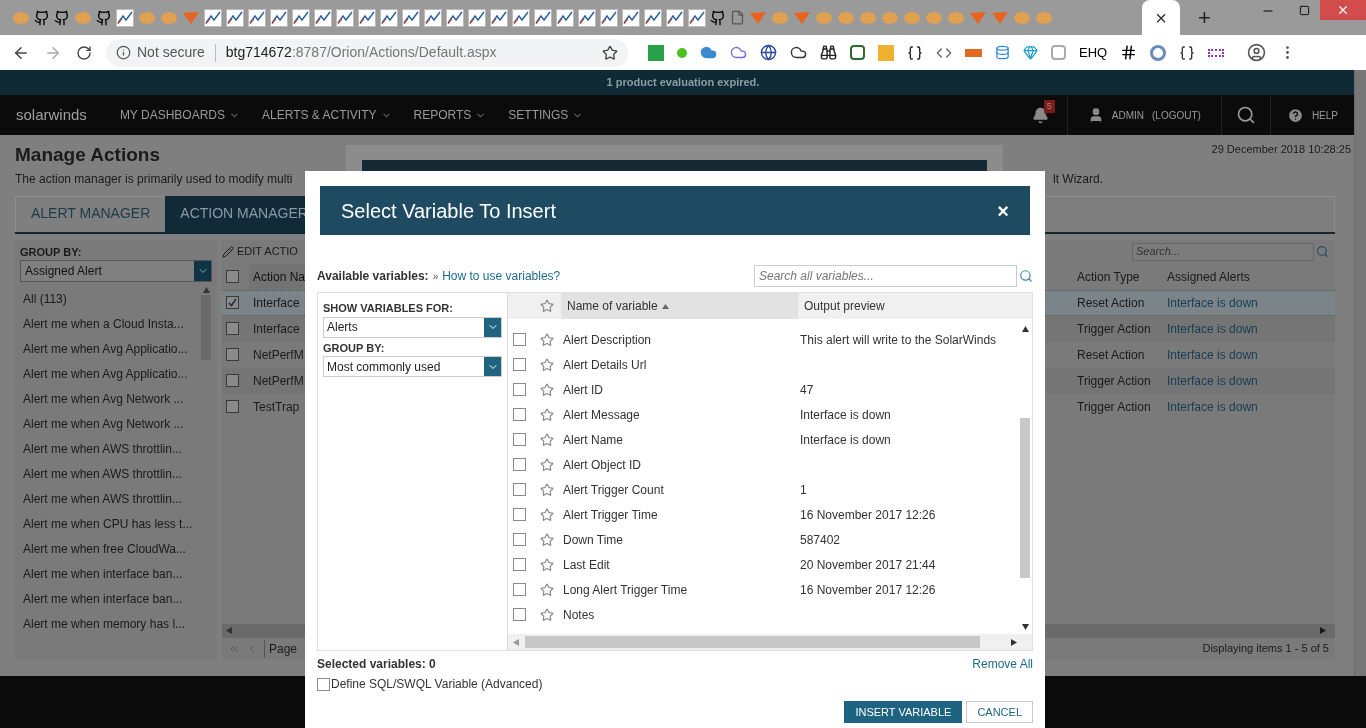  What do you see at coordinates (1161, 17) in the screenshot?
I see `browser-tab: ×` at bounding box center [1161, 17].